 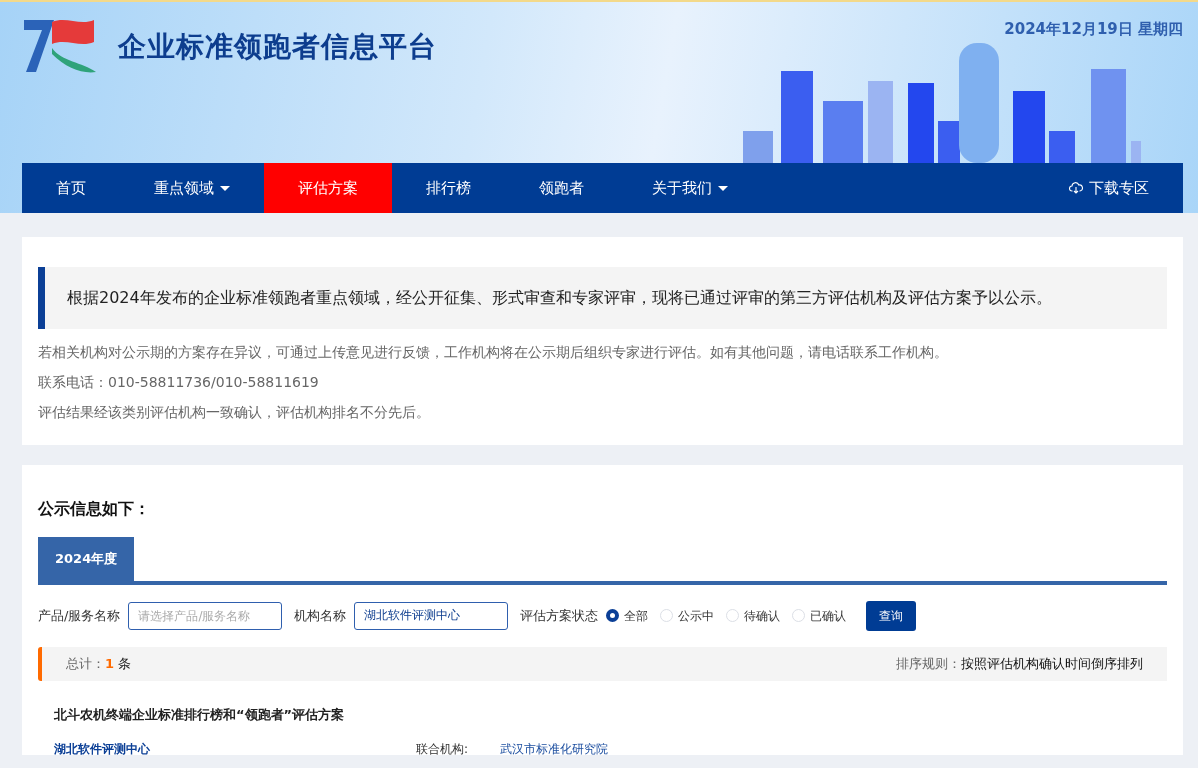 What do you see at coordinates (636, 615) in the screenshot?
I see `radio-label: 全部` at bounding box center [636, 615].